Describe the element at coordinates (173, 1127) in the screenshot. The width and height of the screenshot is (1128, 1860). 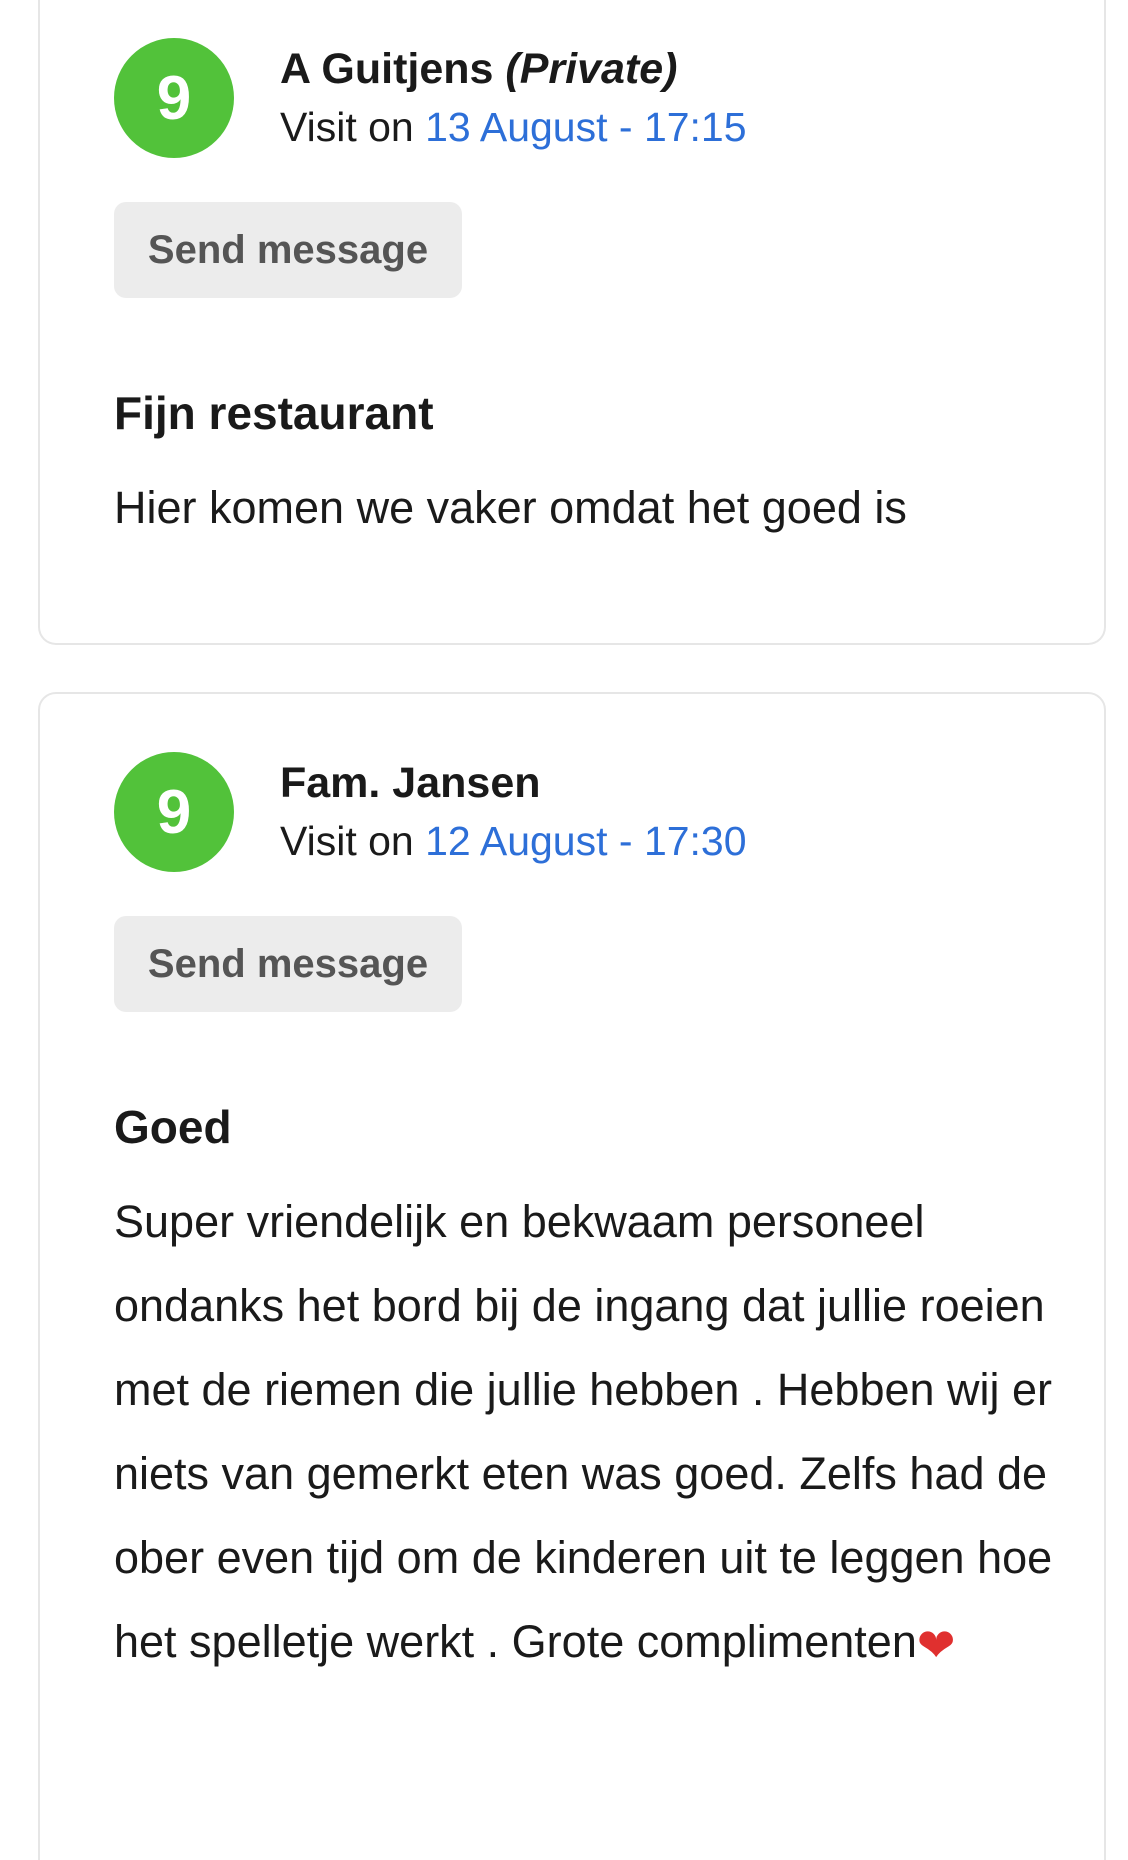
I see `review-title: Goed` at that location.